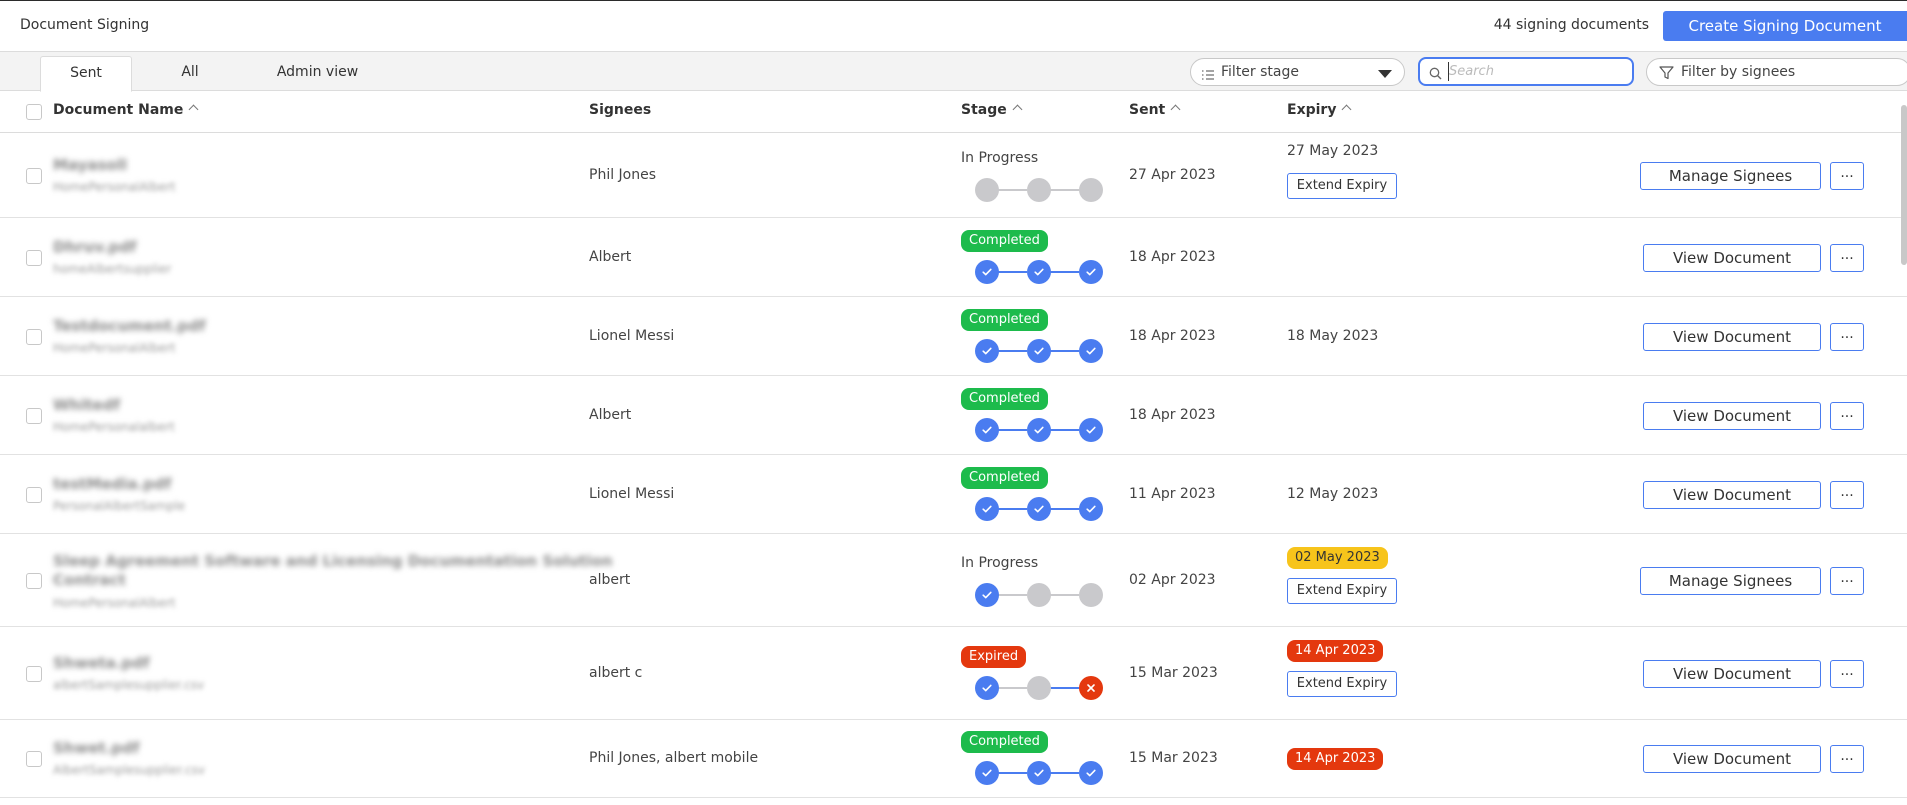 Image resolution: width=1907 pixels, height=805 pixels. Describe the element at coordinates (1208, 75) in the screenshot. I see `list-filter-icon` at that location.